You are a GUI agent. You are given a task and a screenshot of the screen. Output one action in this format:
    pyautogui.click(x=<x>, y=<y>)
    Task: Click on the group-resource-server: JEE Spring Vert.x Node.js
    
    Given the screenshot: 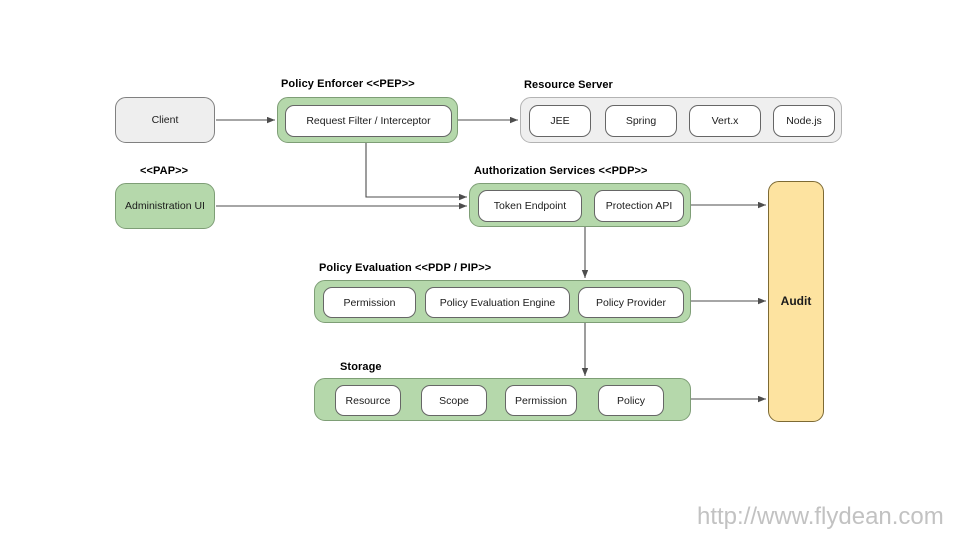 What is the action you would take?
    pyautogui.click(x=681, y=120)
    